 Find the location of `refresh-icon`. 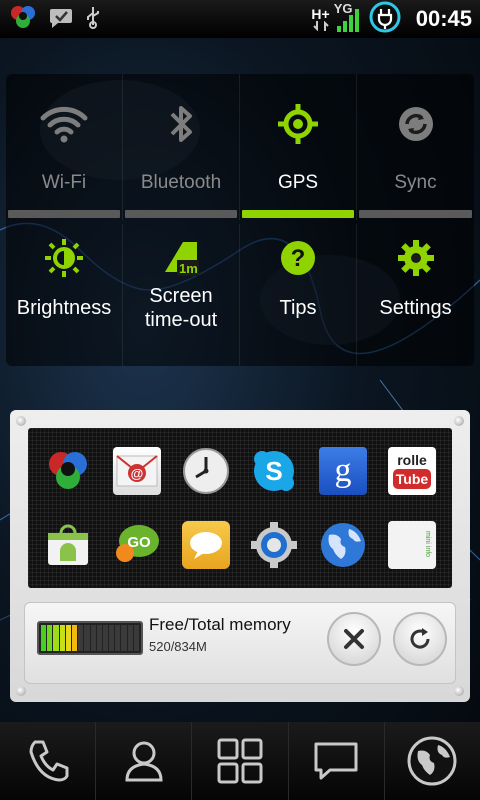

refresh-icon is located at coordinates (420, 638).